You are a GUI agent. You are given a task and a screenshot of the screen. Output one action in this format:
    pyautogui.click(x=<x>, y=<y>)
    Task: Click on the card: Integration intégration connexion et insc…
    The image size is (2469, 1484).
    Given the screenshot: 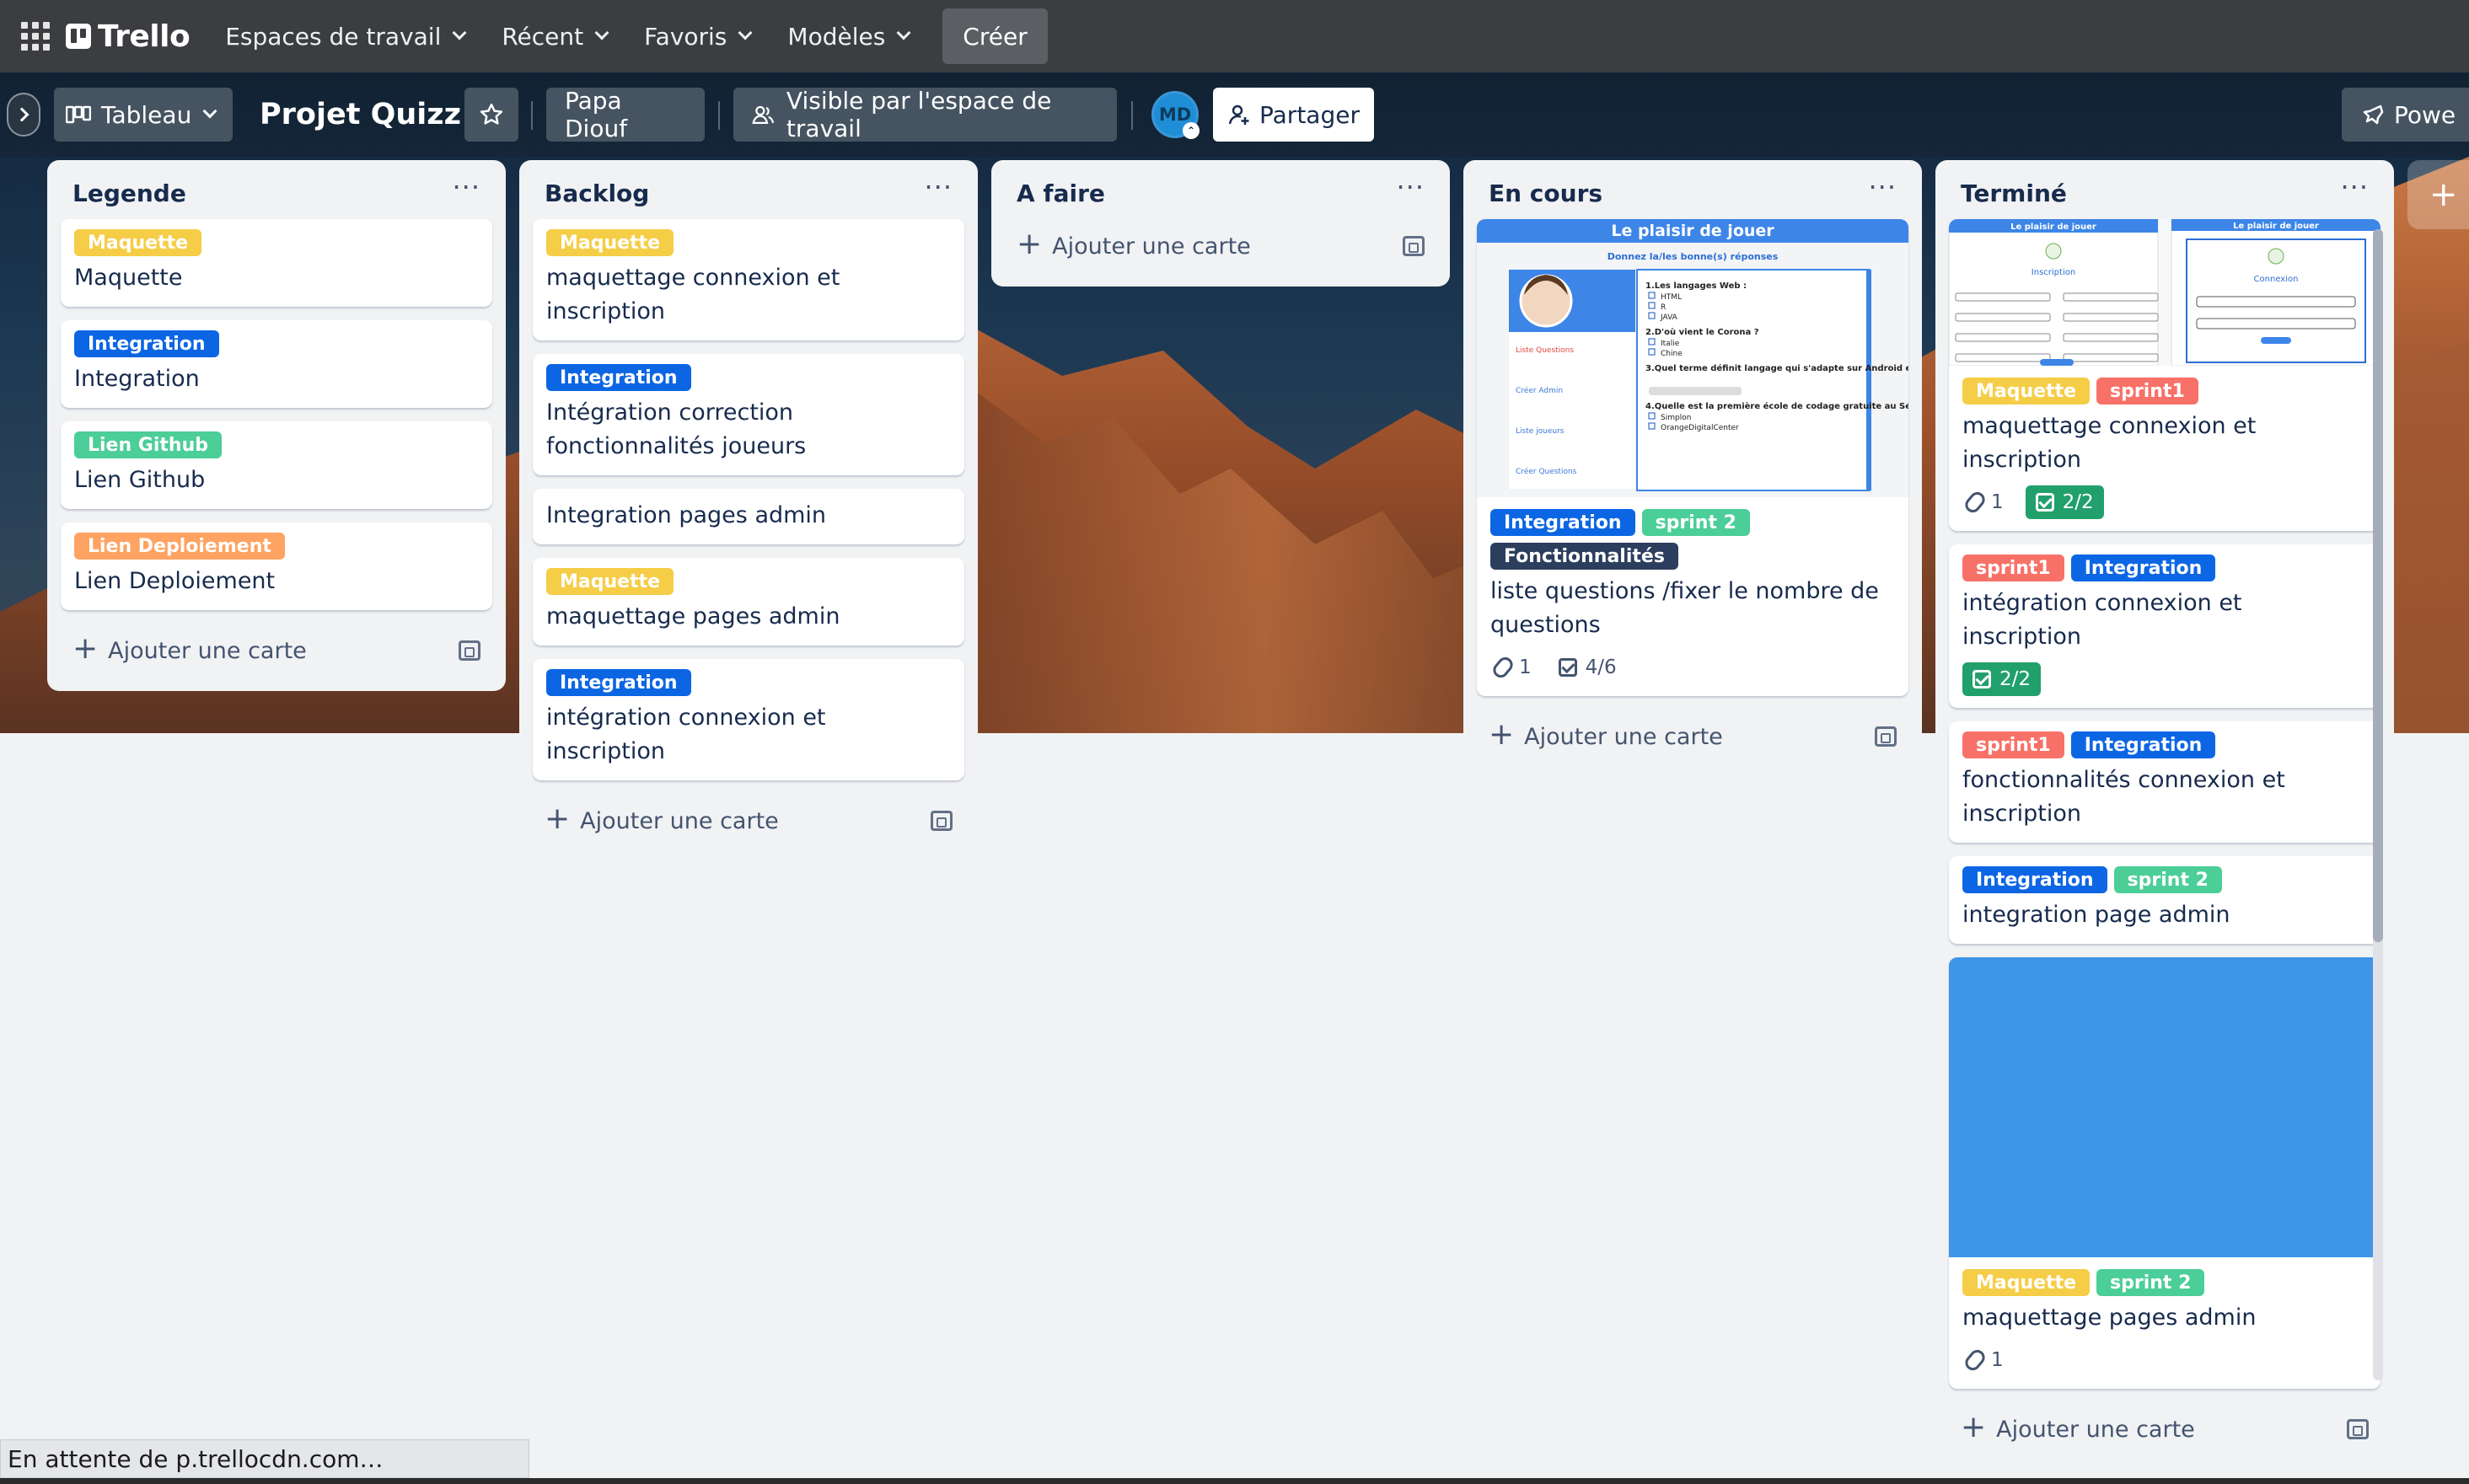 What is the action you would take?
    pyautogui.click(x=748, y=719)
    